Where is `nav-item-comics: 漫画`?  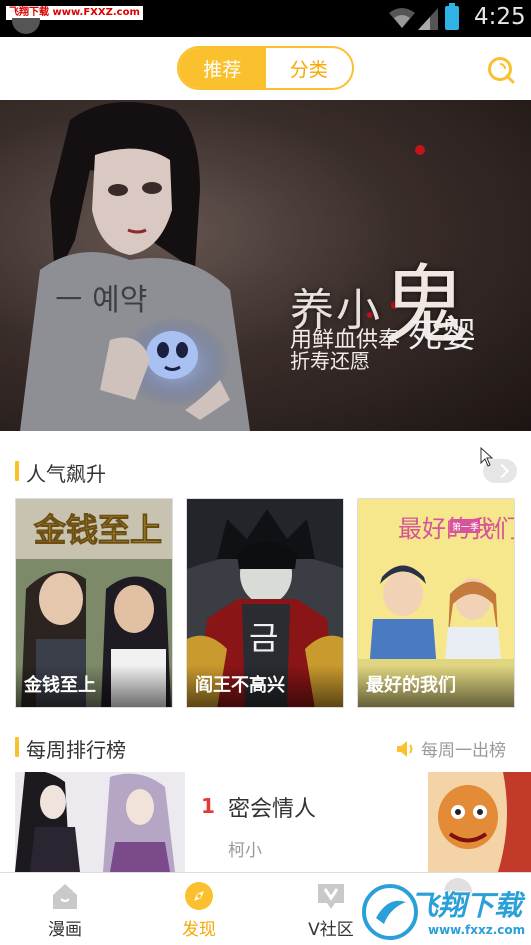
nav-item-comics: 漫画 is located at coordinates (65, 909).